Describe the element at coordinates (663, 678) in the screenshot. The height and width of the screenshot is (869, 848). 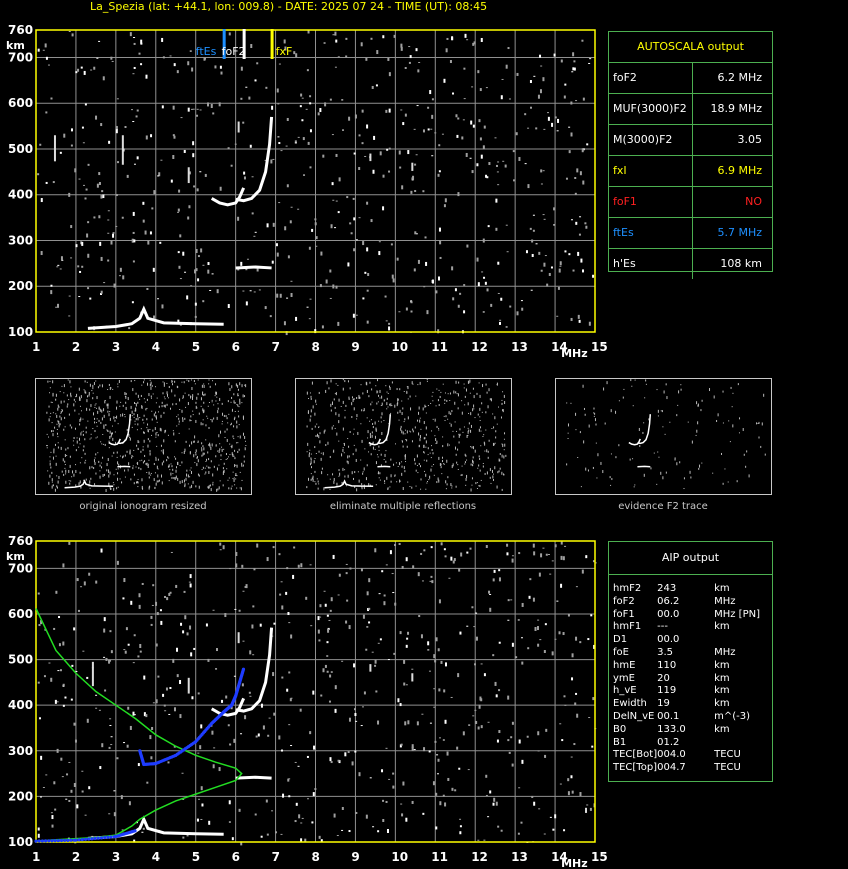
I see `aip-value: 20` at that location.